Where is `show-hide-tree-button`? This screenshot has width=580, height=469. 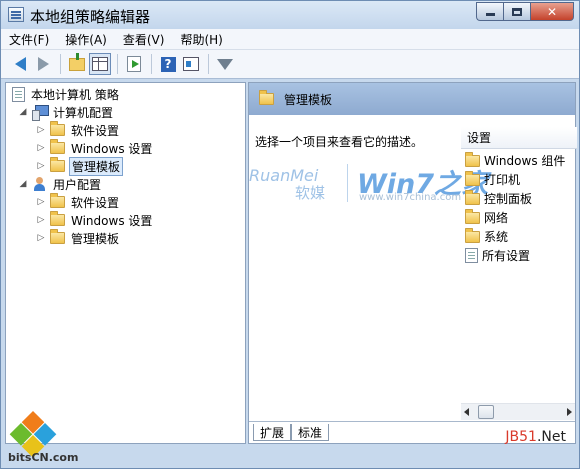 show-hide-tree-button is located at coordinates (100, 64).